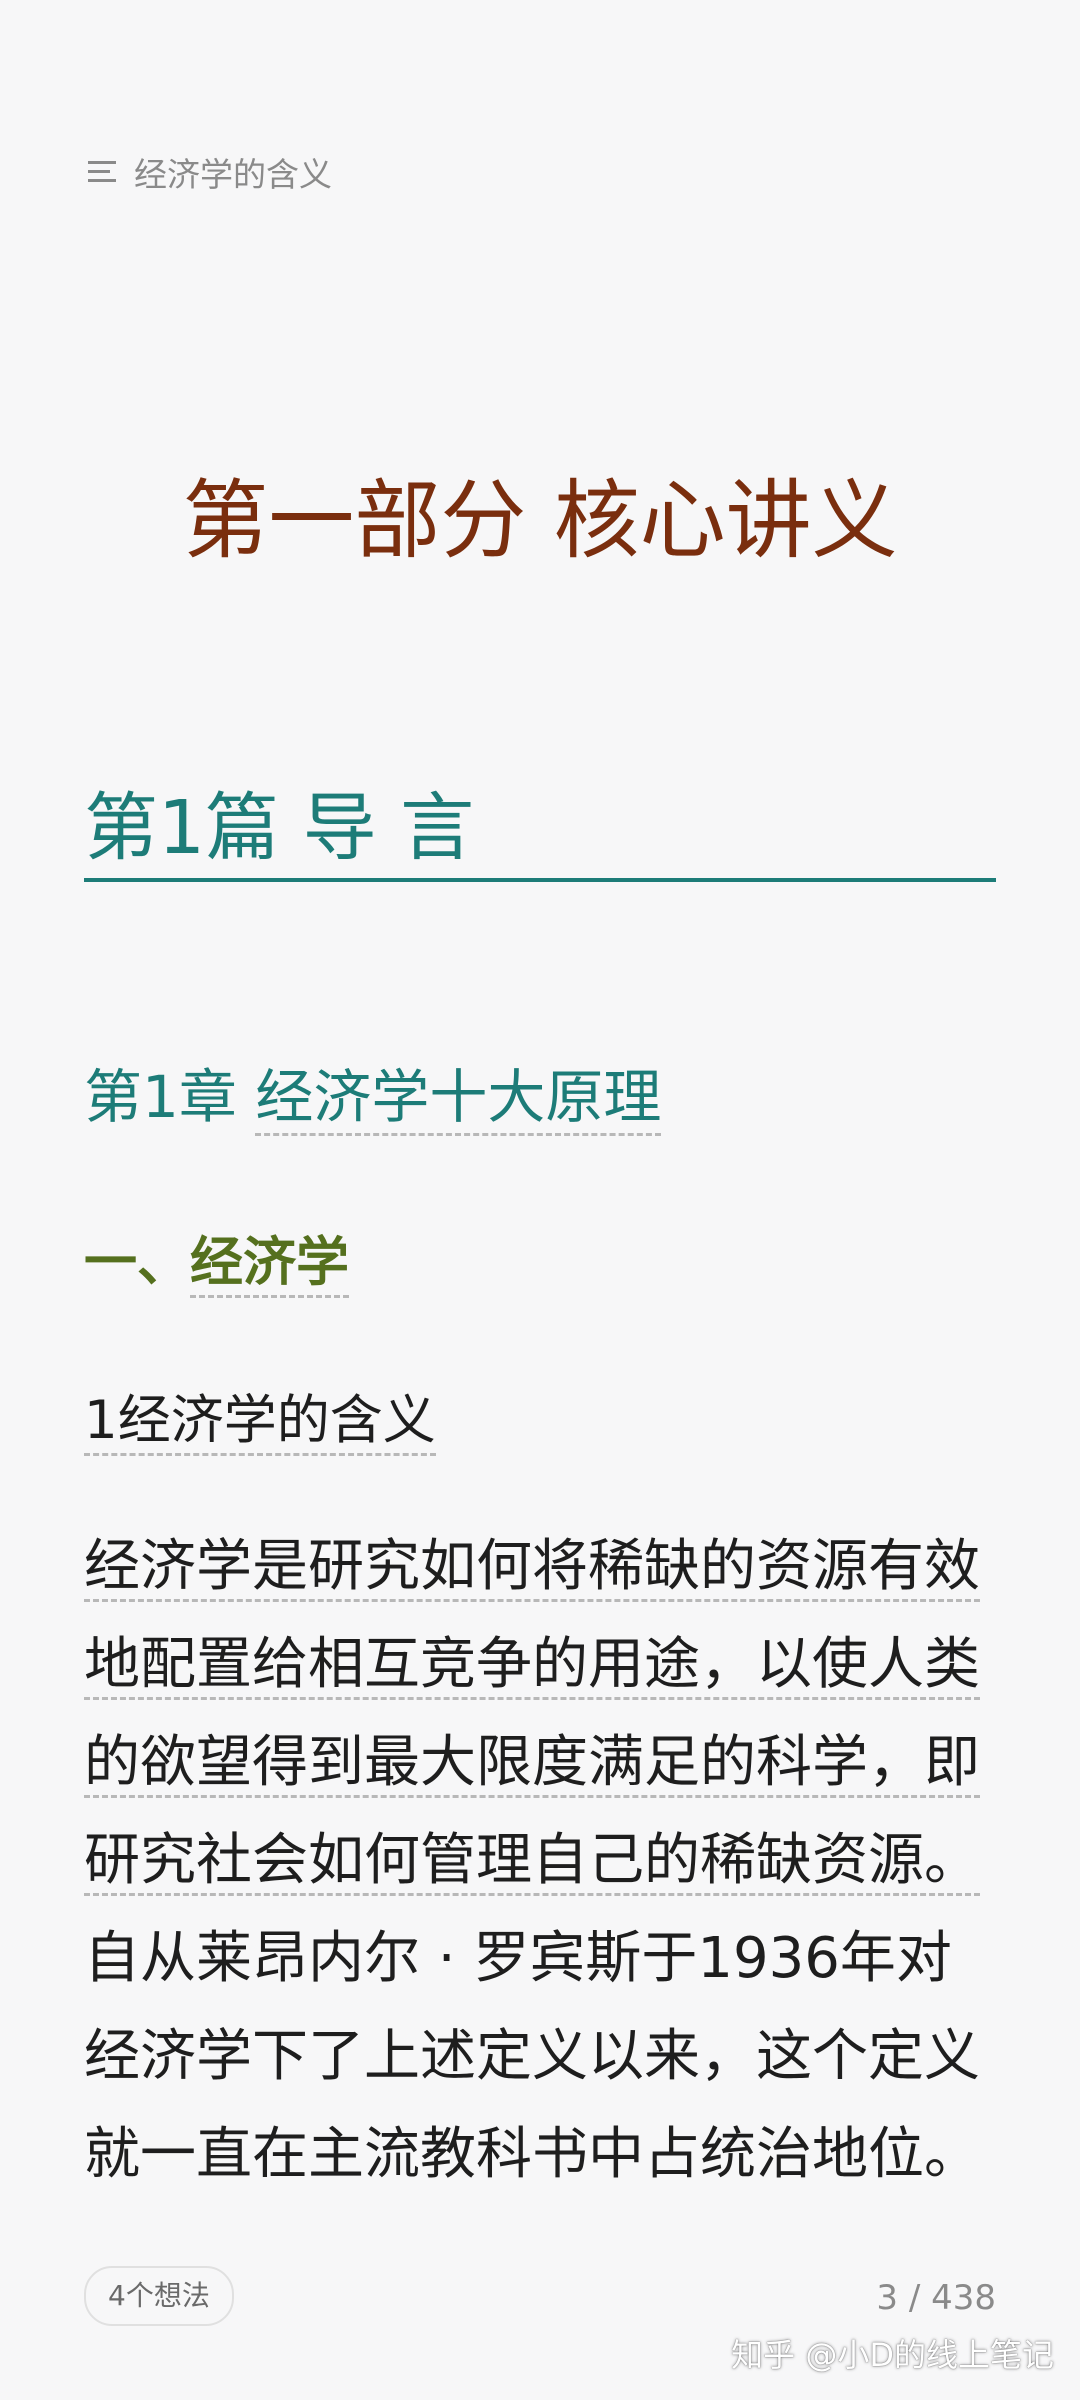 This screenshot has width=1080, height=2400. I want to click on item-title-text: 1经济学的含义, so click(260, 1423).